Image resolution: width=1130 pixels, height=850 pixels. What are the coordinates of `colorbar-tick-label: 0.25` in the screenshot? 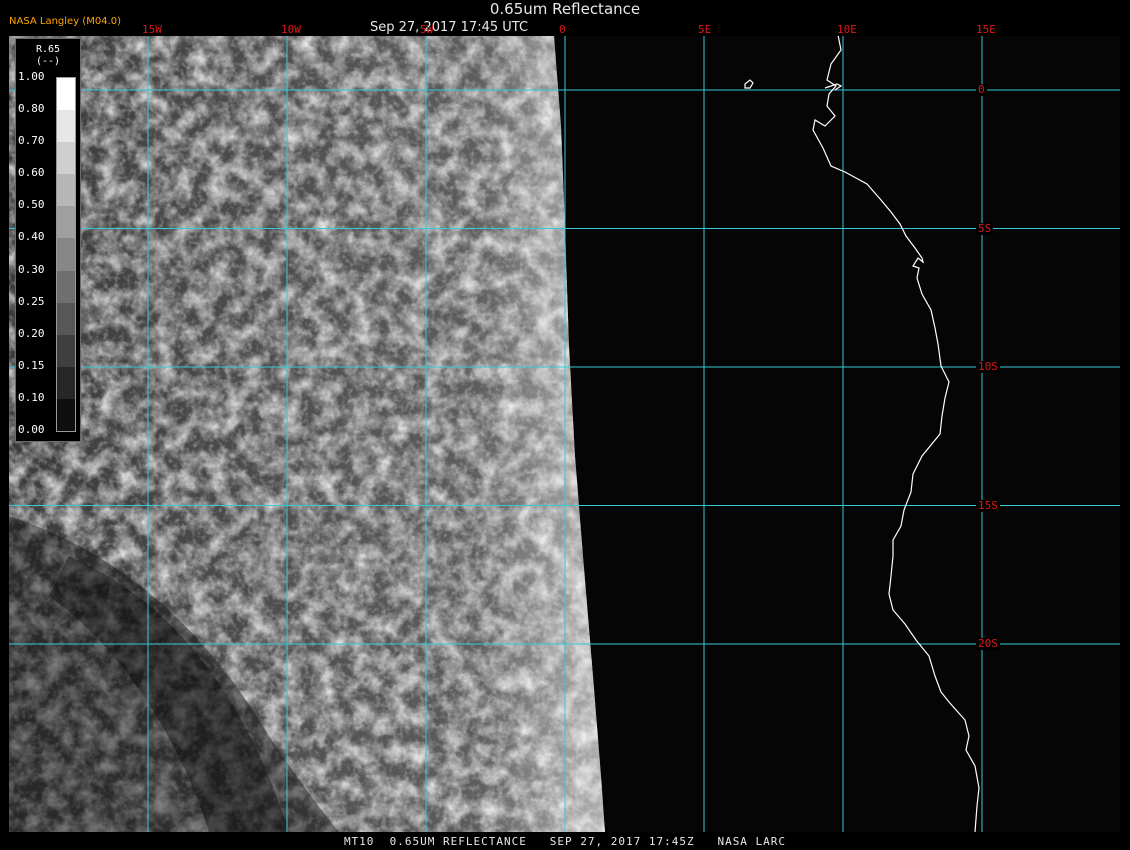 It's located at (31, 301).